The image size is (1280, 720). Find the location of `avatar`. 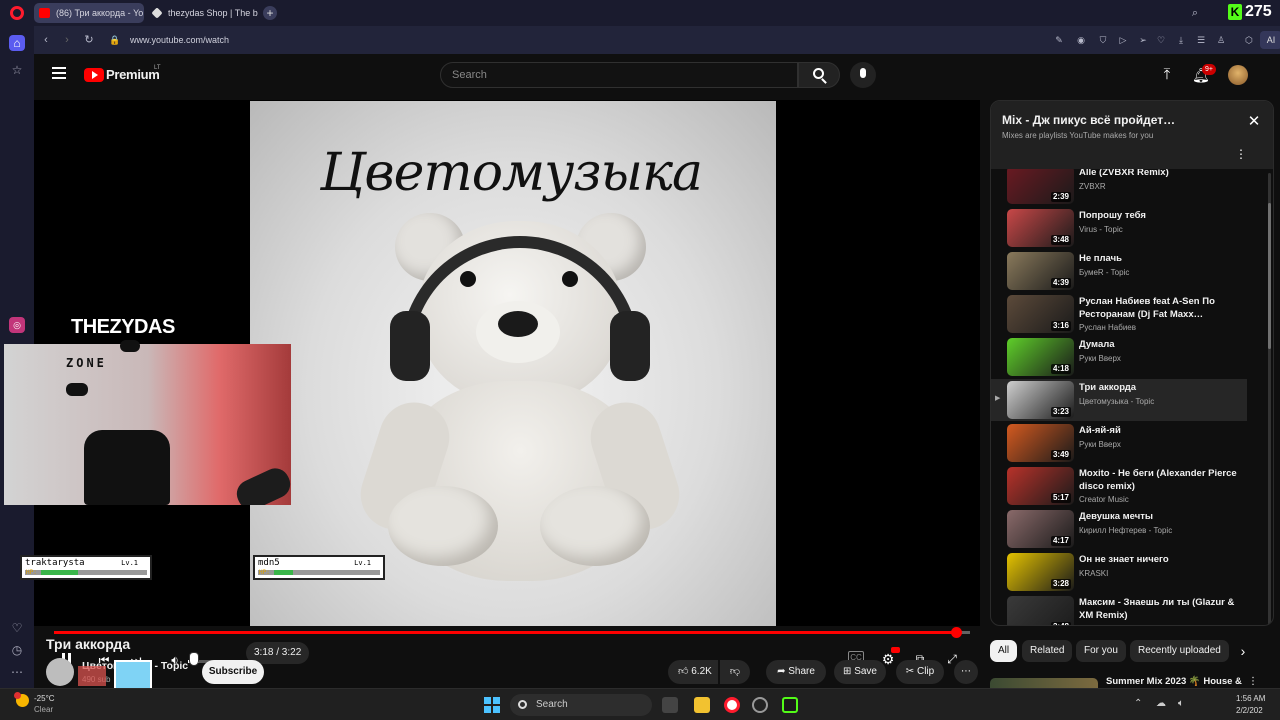

avatar is located at coordinates (1238, 75).